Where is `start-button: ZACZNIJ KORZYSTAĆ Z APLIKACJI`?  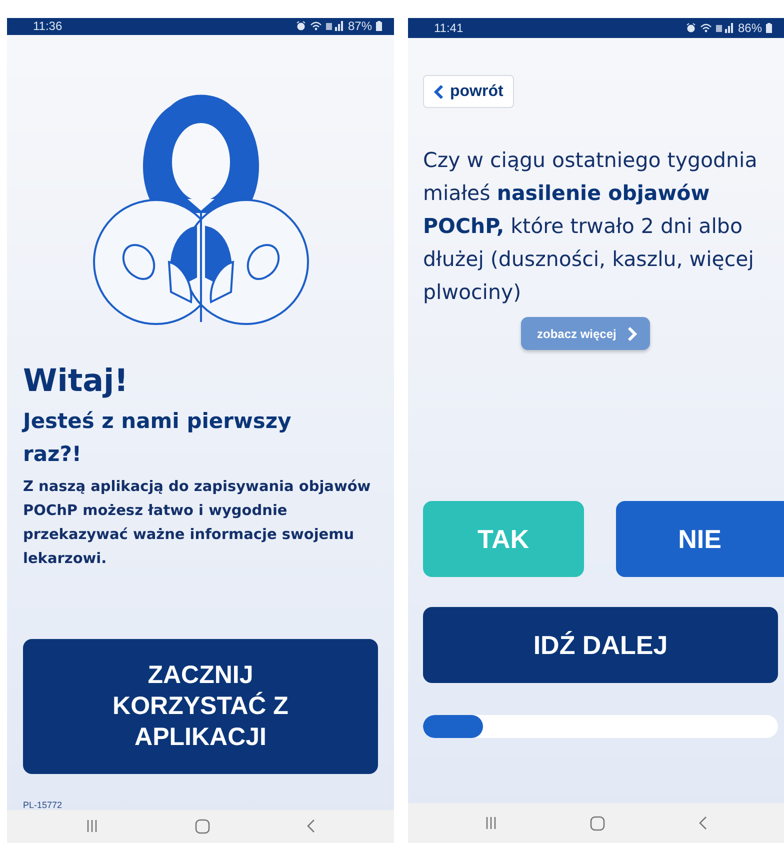
start-button: ZACZNIJ KORZYSTAĆ Z APLIKACJI is located at coordinates (200, 706).